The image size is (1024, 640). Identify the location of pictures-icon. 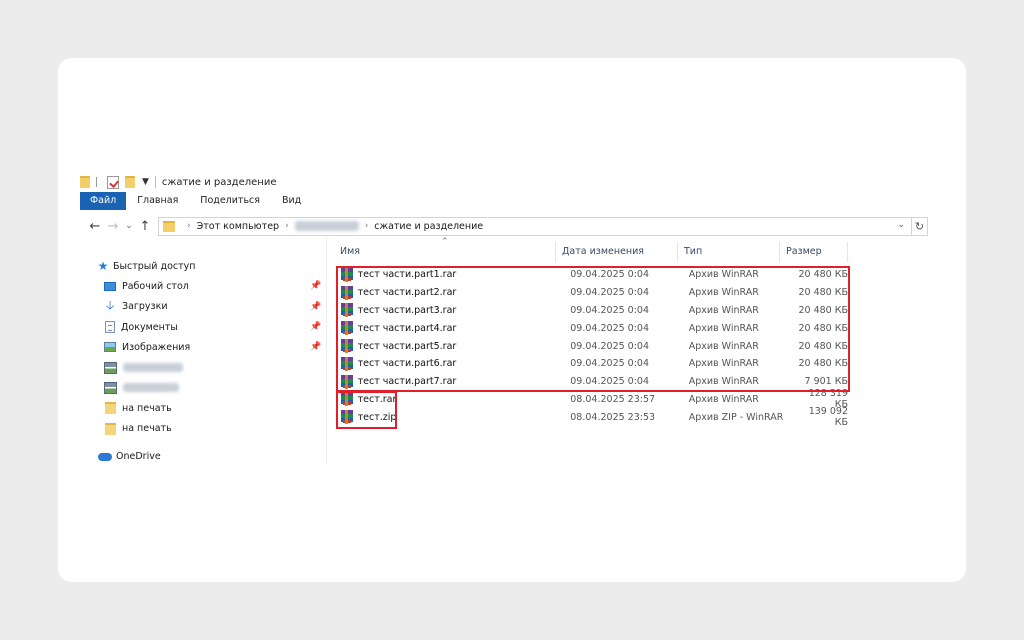
(110, 347).